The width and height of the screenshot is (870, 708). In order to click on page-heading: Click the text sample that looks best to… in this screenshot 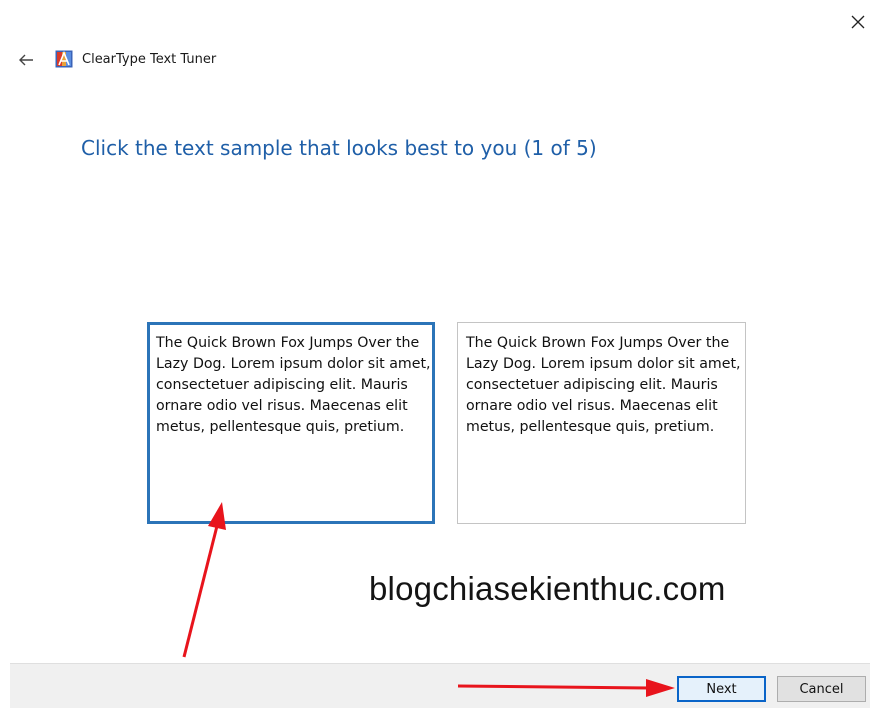, I will do `click(339, 148)`.